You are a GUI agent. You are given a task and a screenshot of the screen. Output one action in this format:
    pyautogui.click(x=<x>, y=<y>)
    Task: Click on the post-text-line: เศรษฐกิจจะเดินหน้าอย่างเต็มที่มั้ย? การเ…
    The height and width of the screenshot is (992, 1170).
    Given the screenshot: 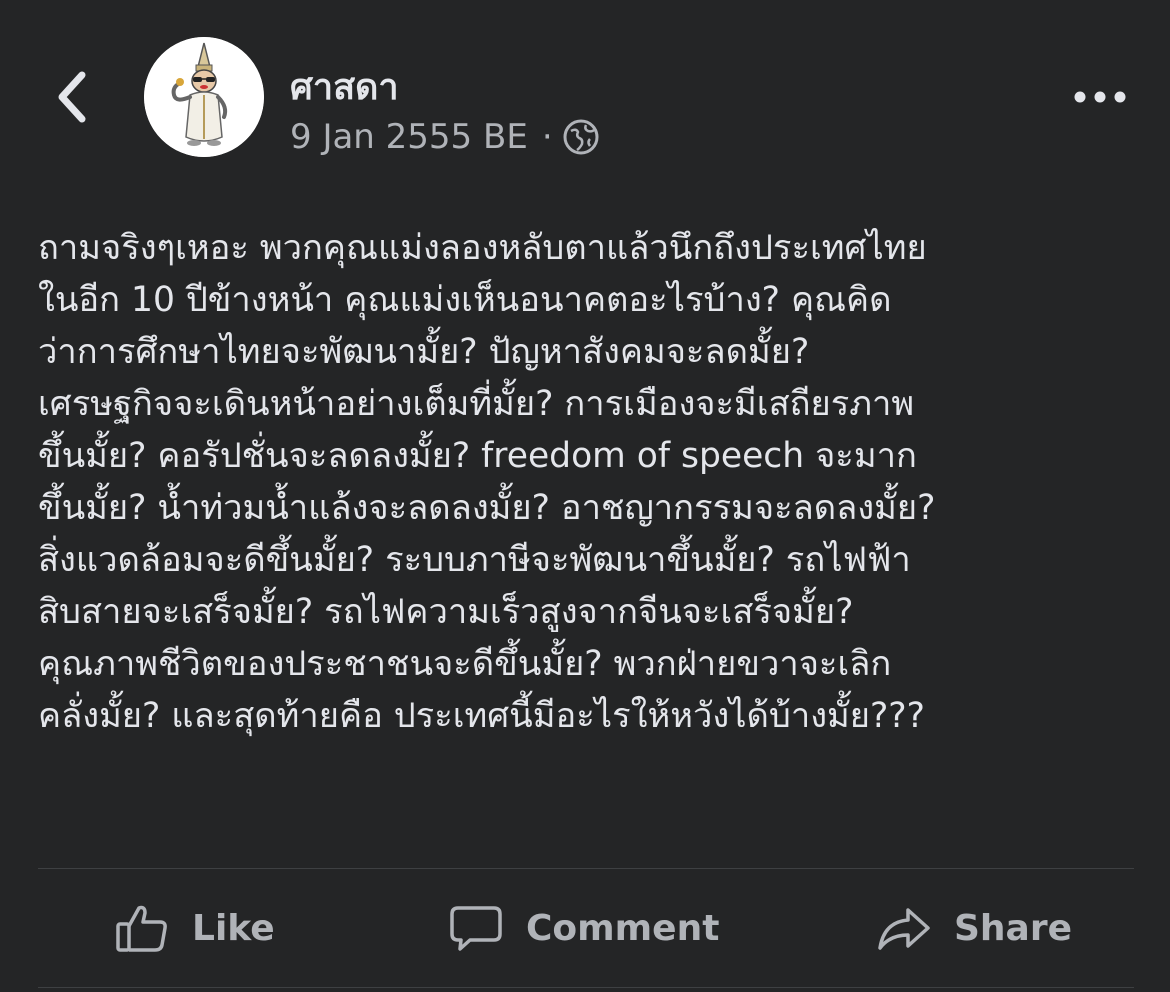 What is the action you would take?
    pyautogui.click(x=476, y=404)
    